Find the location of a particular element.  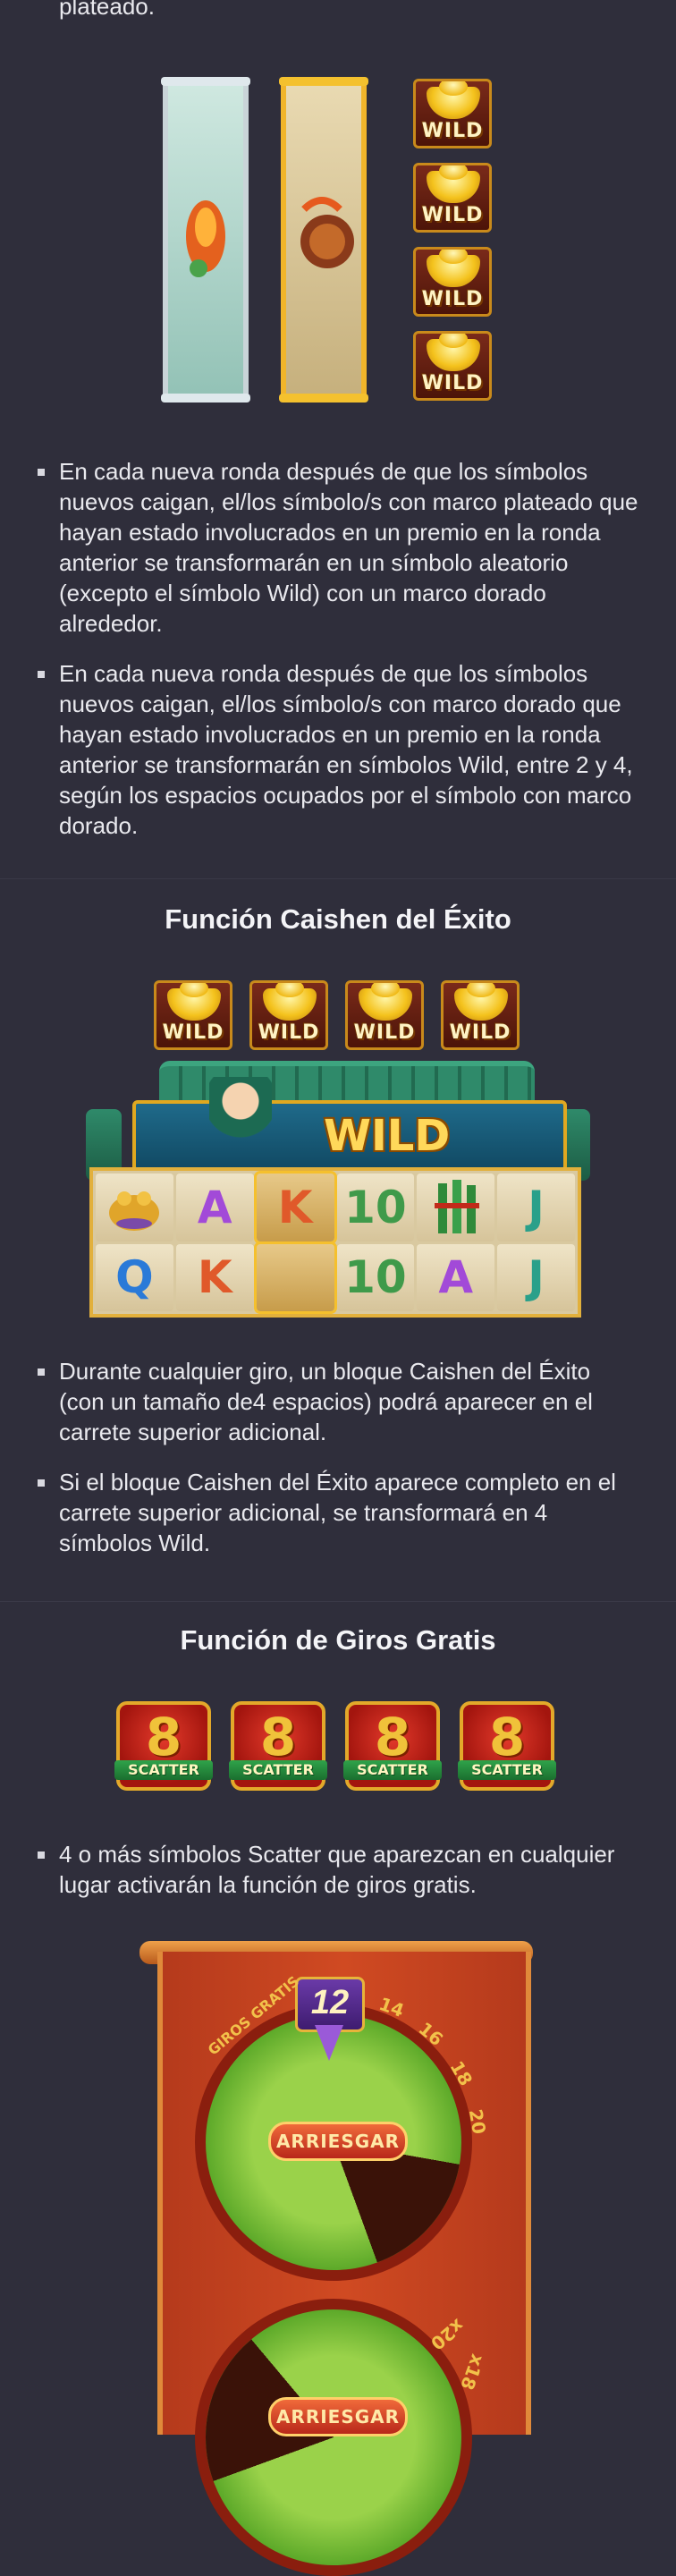

ring-number: 20 is located at coordinates (477, 2121).